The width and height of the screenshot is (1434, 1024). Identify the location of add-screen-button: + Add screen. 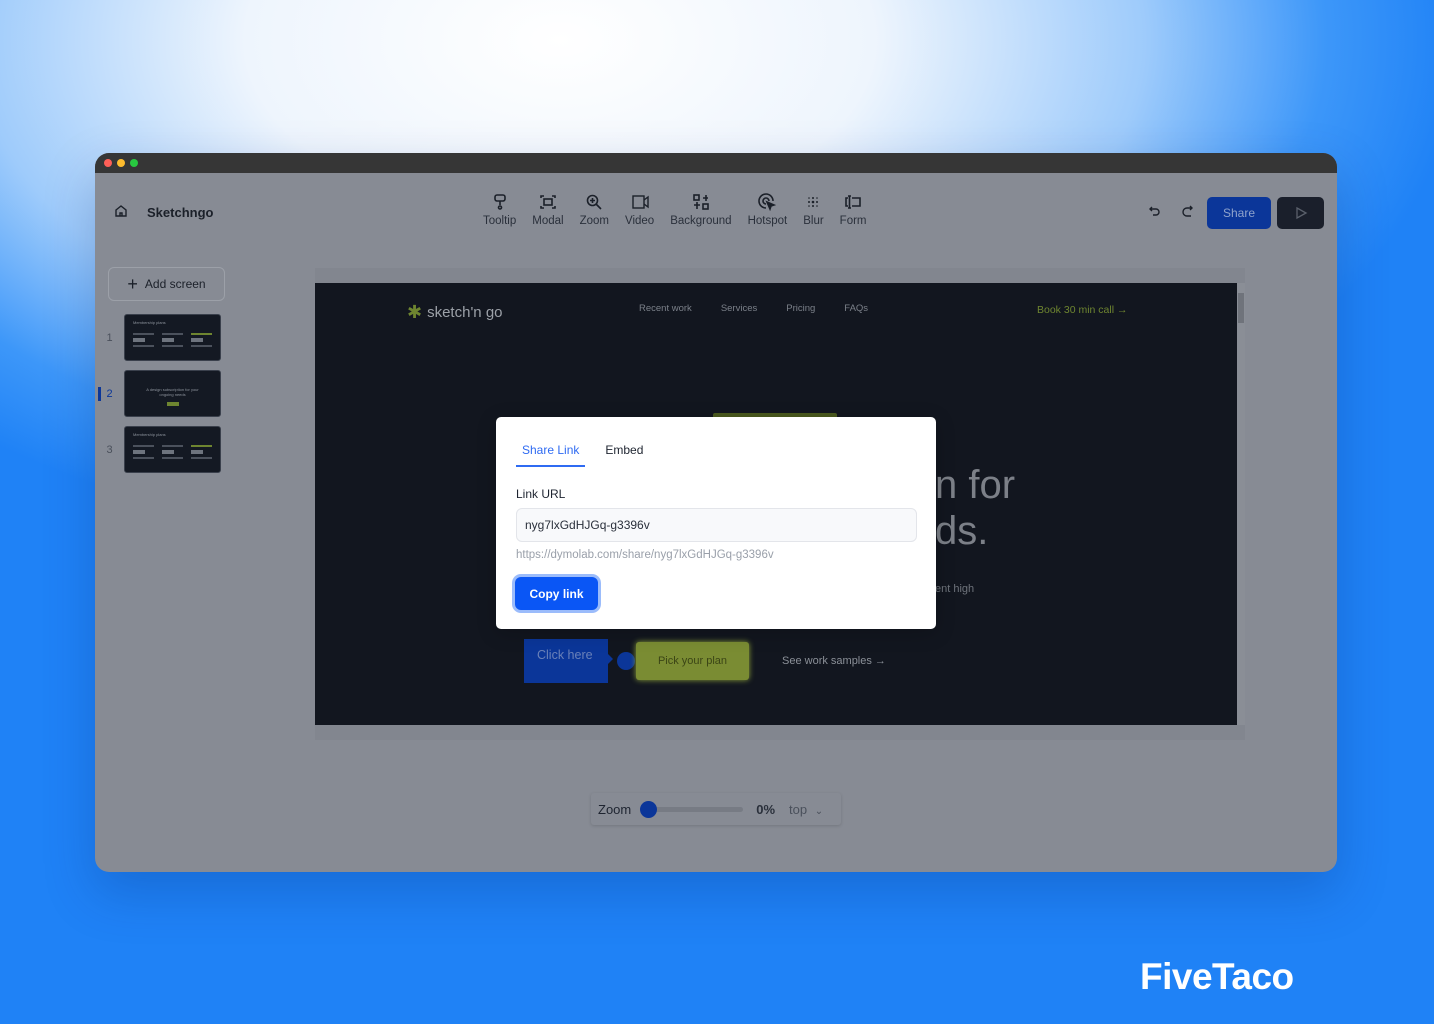
(166, 284).